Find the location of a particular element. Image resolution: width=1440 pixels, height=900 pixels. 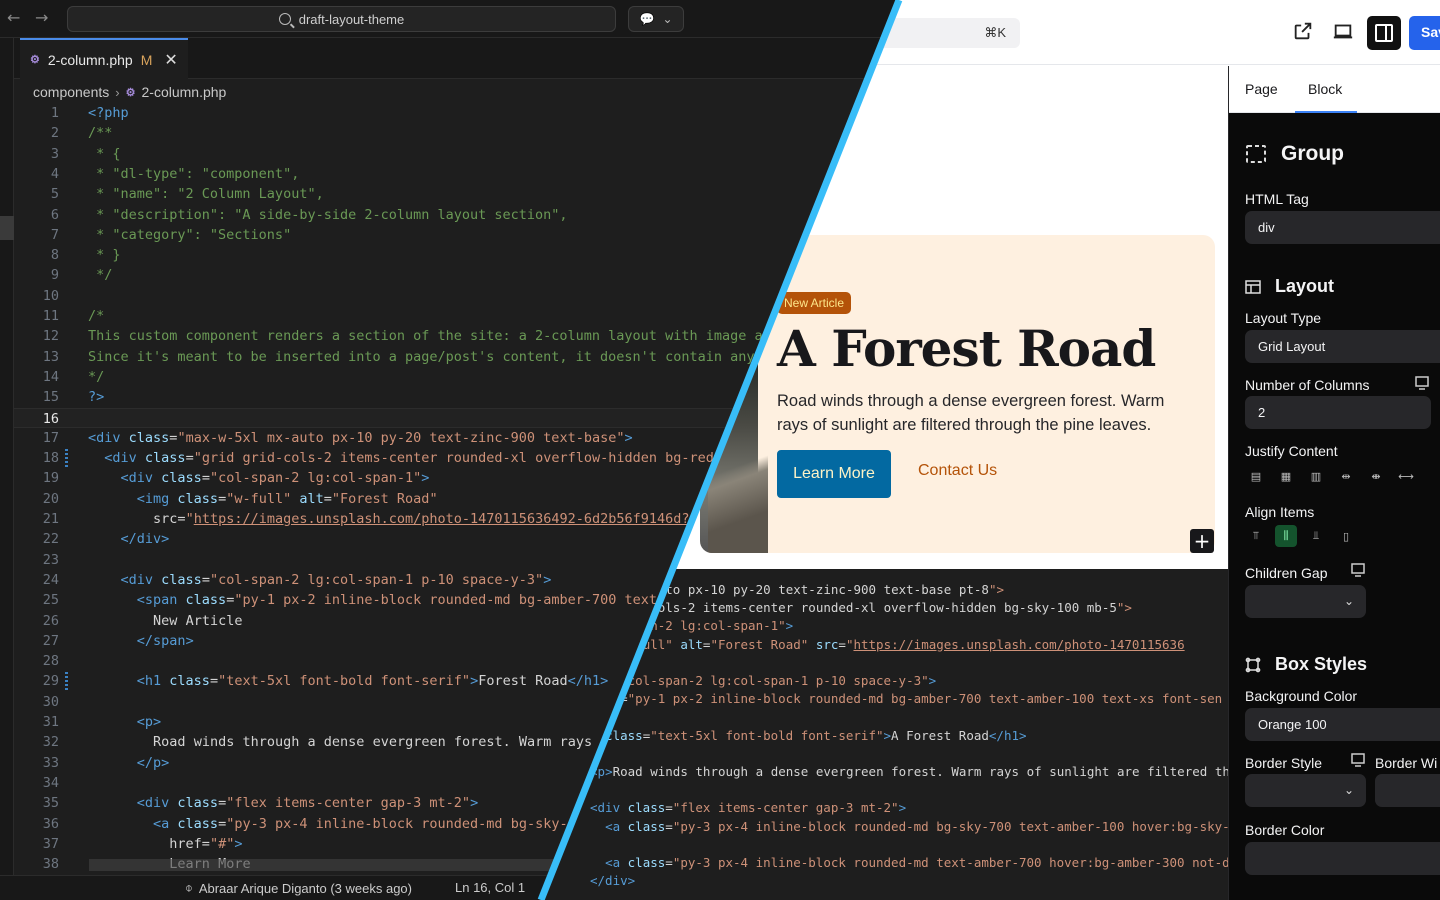

line-number: 28 is located at coordinates (50, 661).